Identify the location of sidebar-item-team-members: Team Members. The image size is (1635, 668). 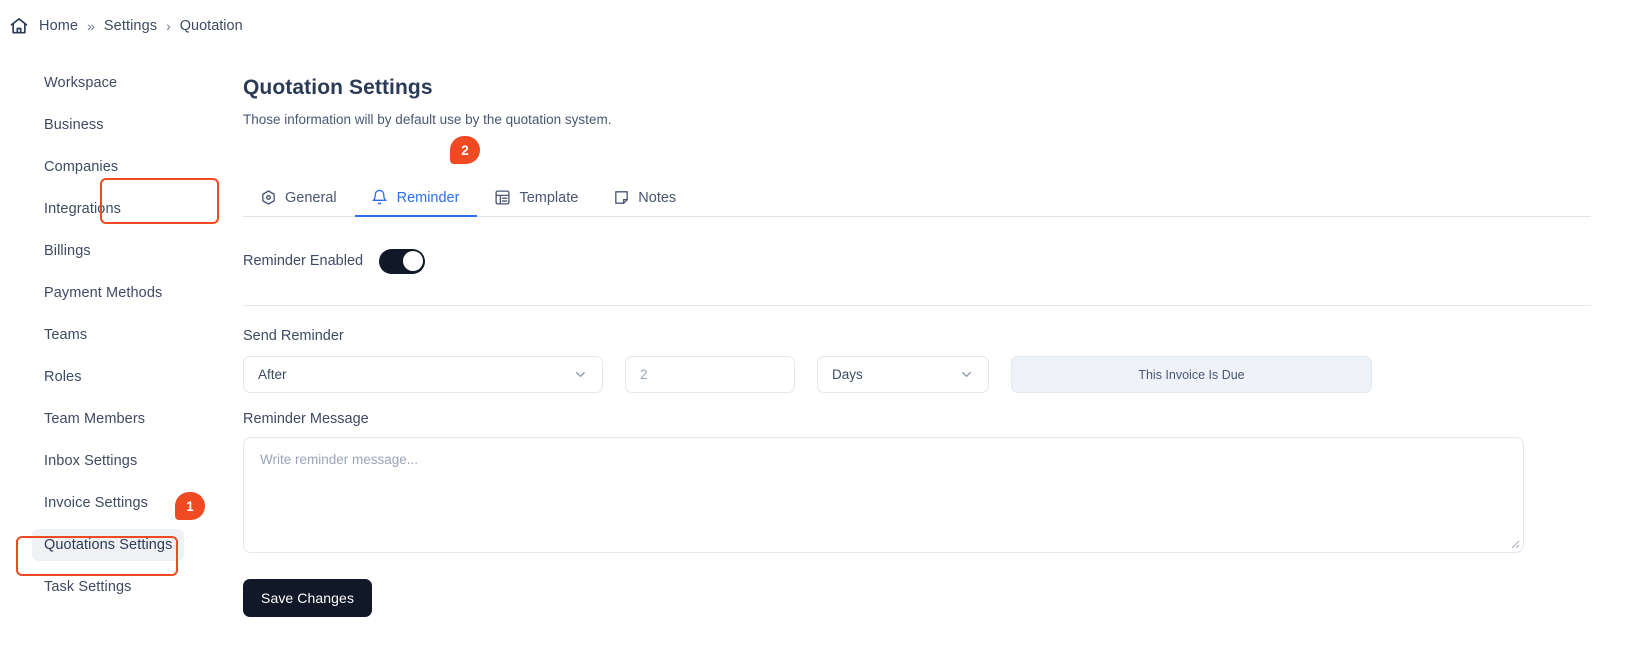
(116, 419).